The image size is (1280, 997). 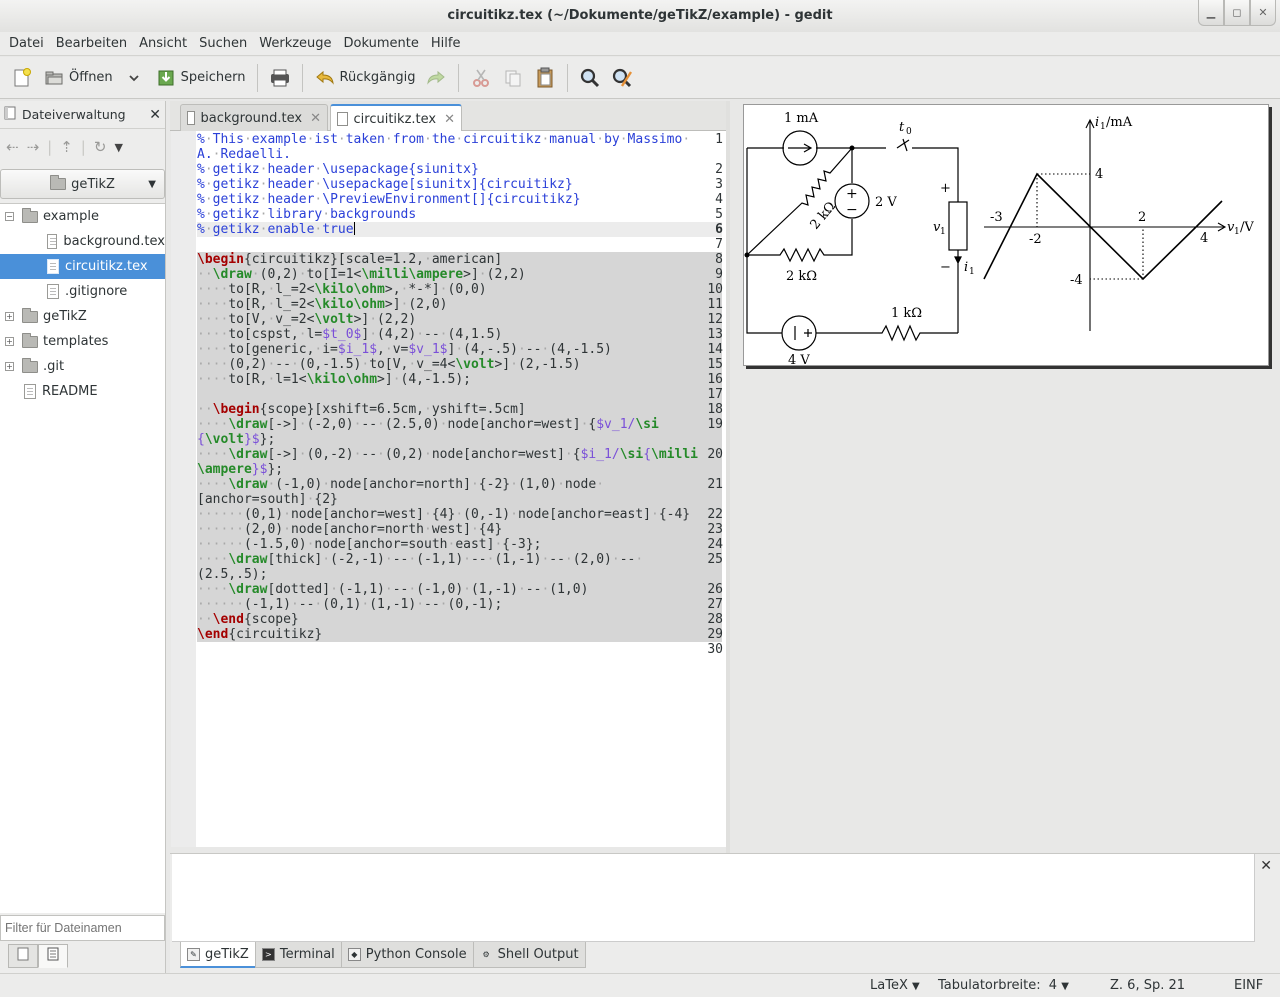 I want to click on code-line: (2.5,.5);, so click(x=232, y=574).